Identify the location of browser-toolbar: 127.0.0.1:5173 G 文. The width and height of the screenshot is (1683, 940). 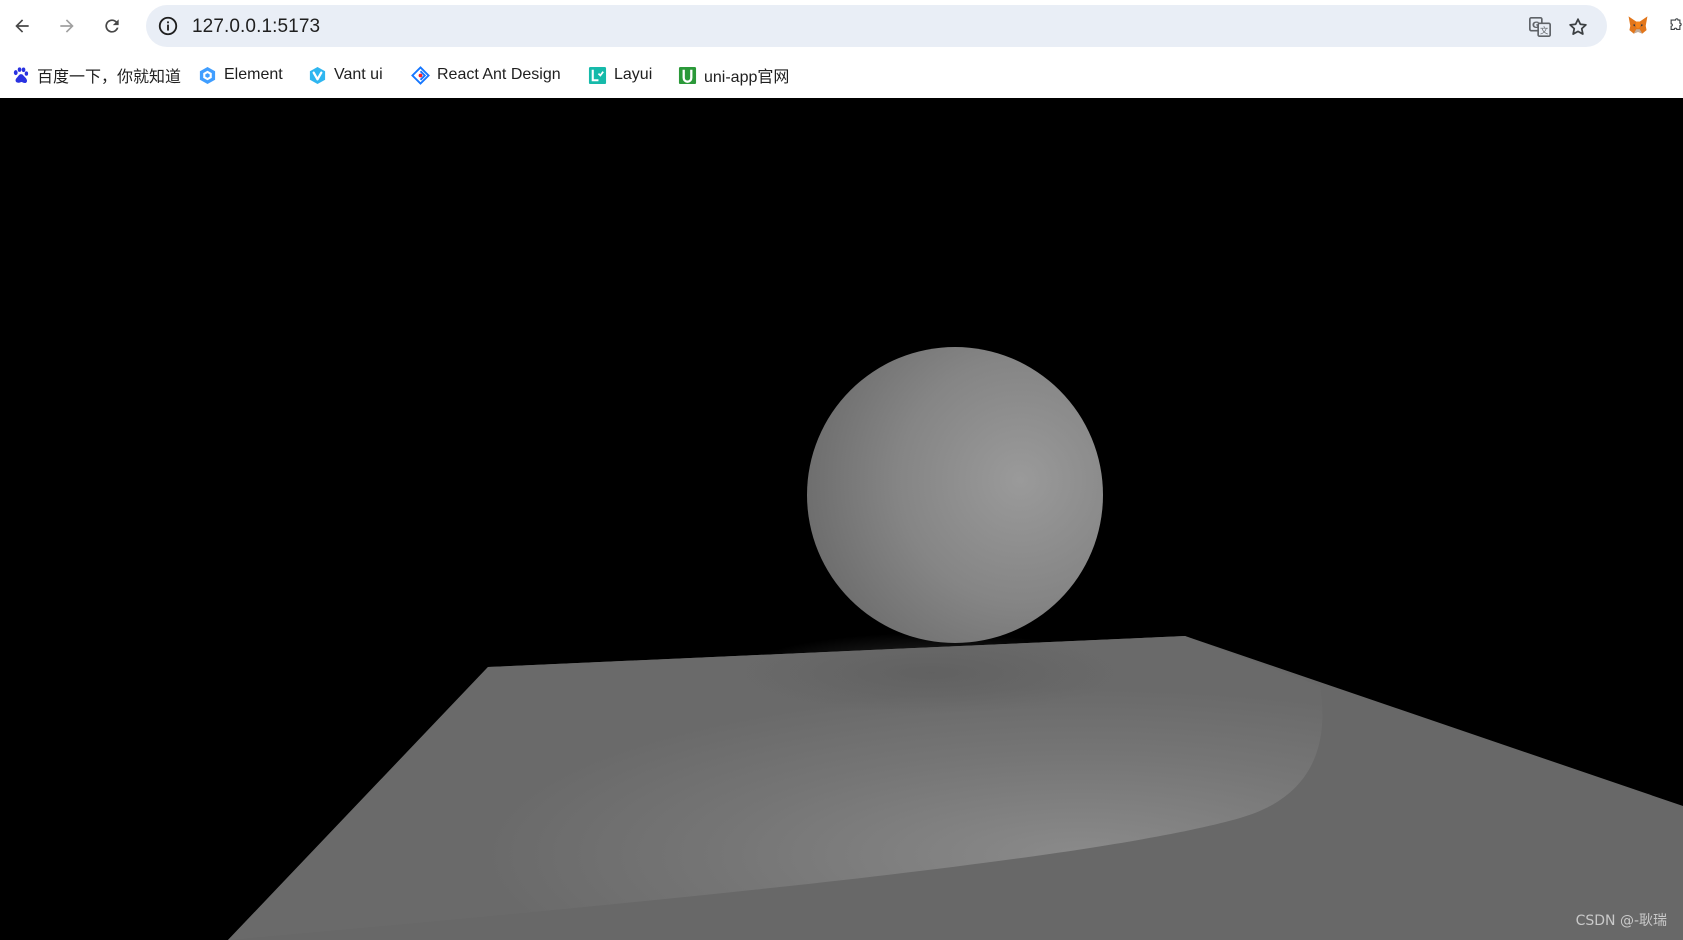
(841, 26).